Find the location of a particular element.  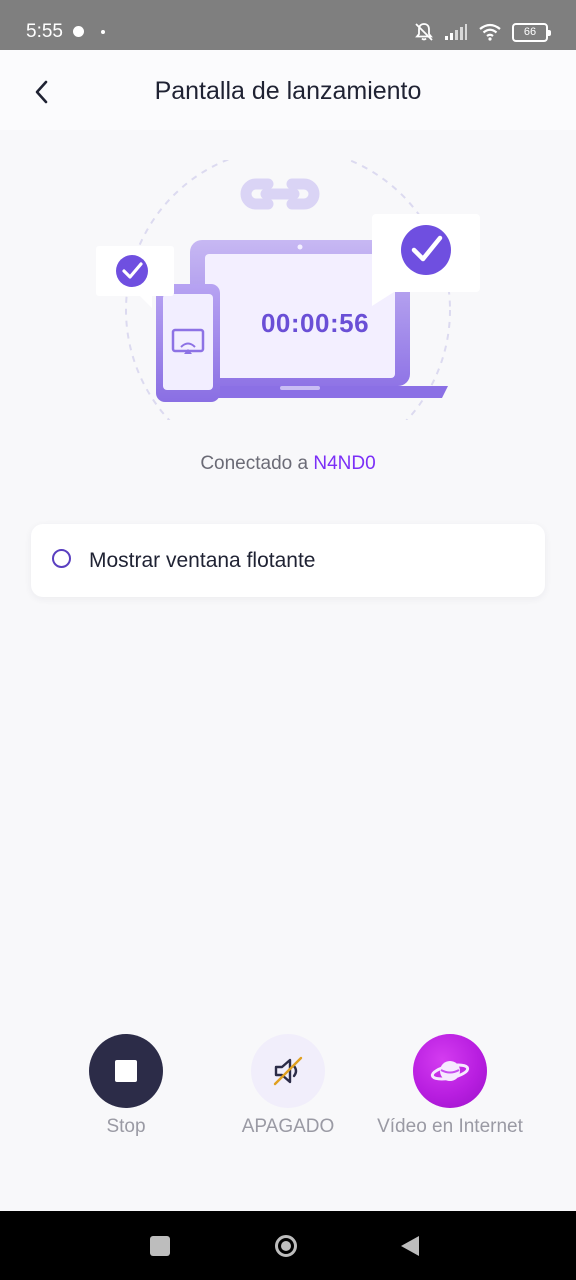

web-video-label: Vídeo en Internet is located at coordinates (450, 1126).